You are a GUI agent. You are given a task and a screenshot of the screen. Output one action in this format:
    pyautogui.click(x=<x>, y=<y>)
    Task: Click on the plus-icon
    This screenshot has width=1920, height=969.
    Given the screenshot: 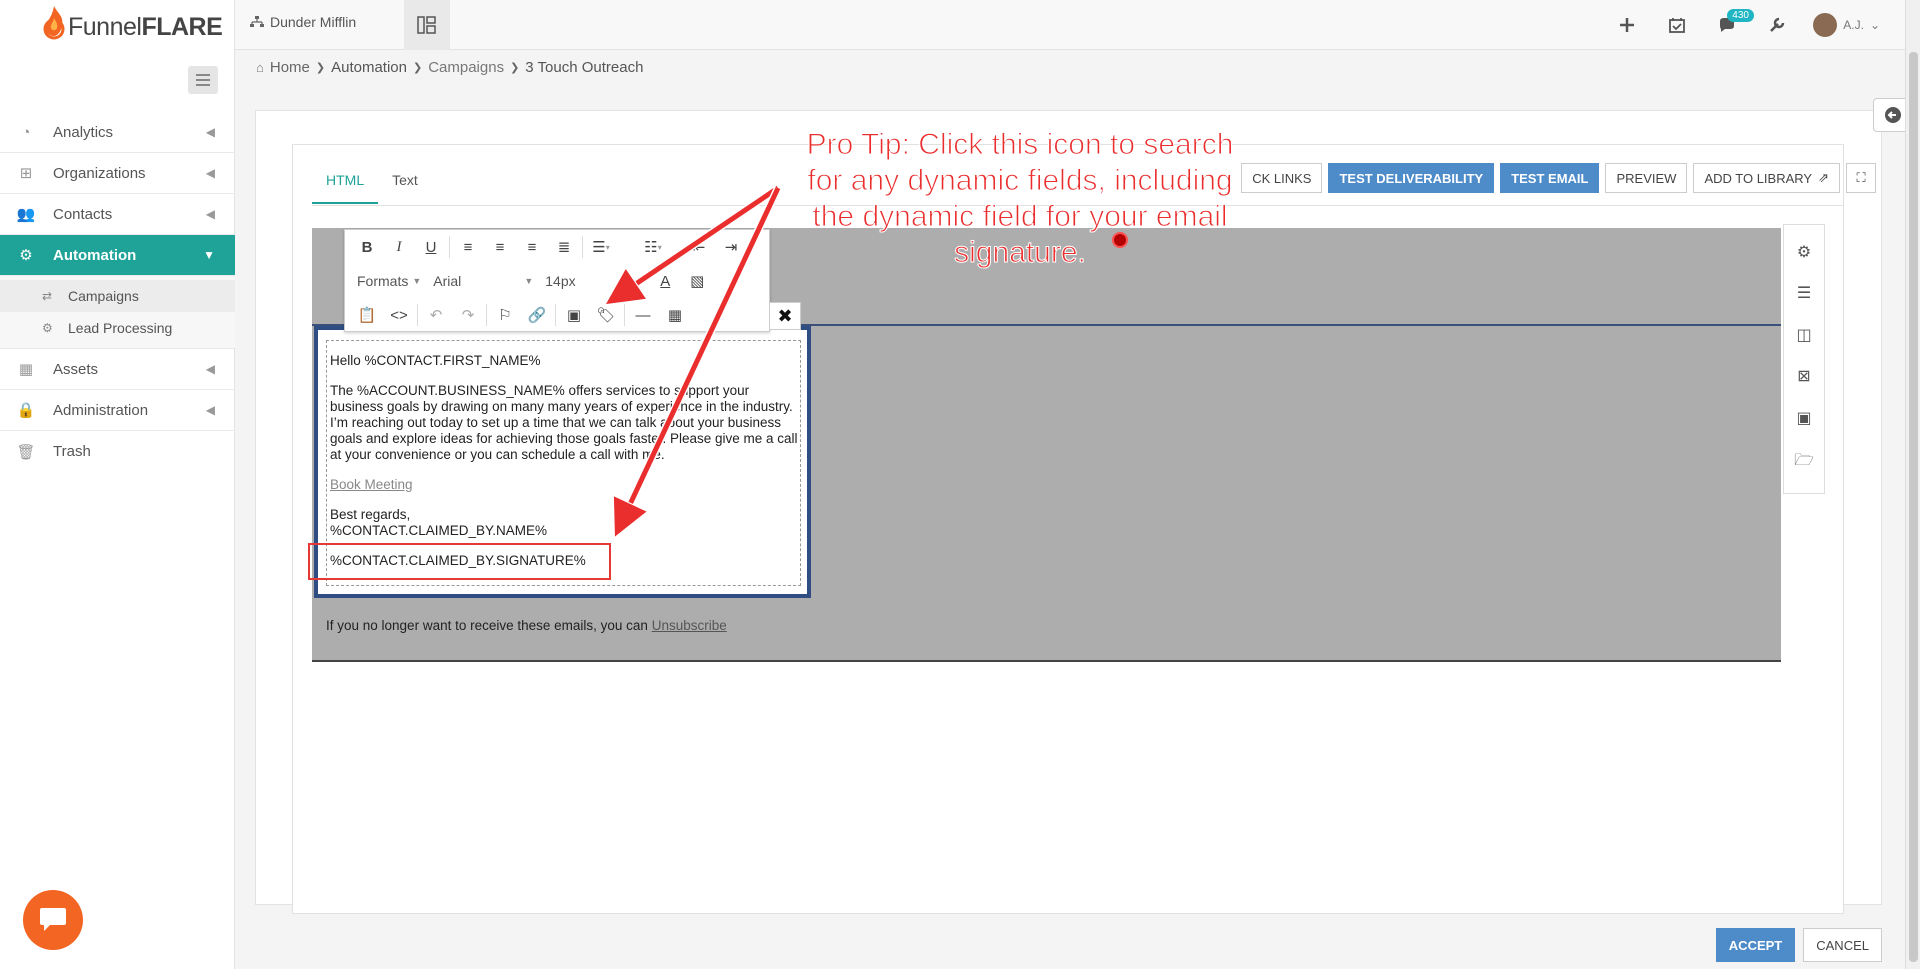 What is the action you would take?
    pyautogui.click(x=1627, y=25)
    